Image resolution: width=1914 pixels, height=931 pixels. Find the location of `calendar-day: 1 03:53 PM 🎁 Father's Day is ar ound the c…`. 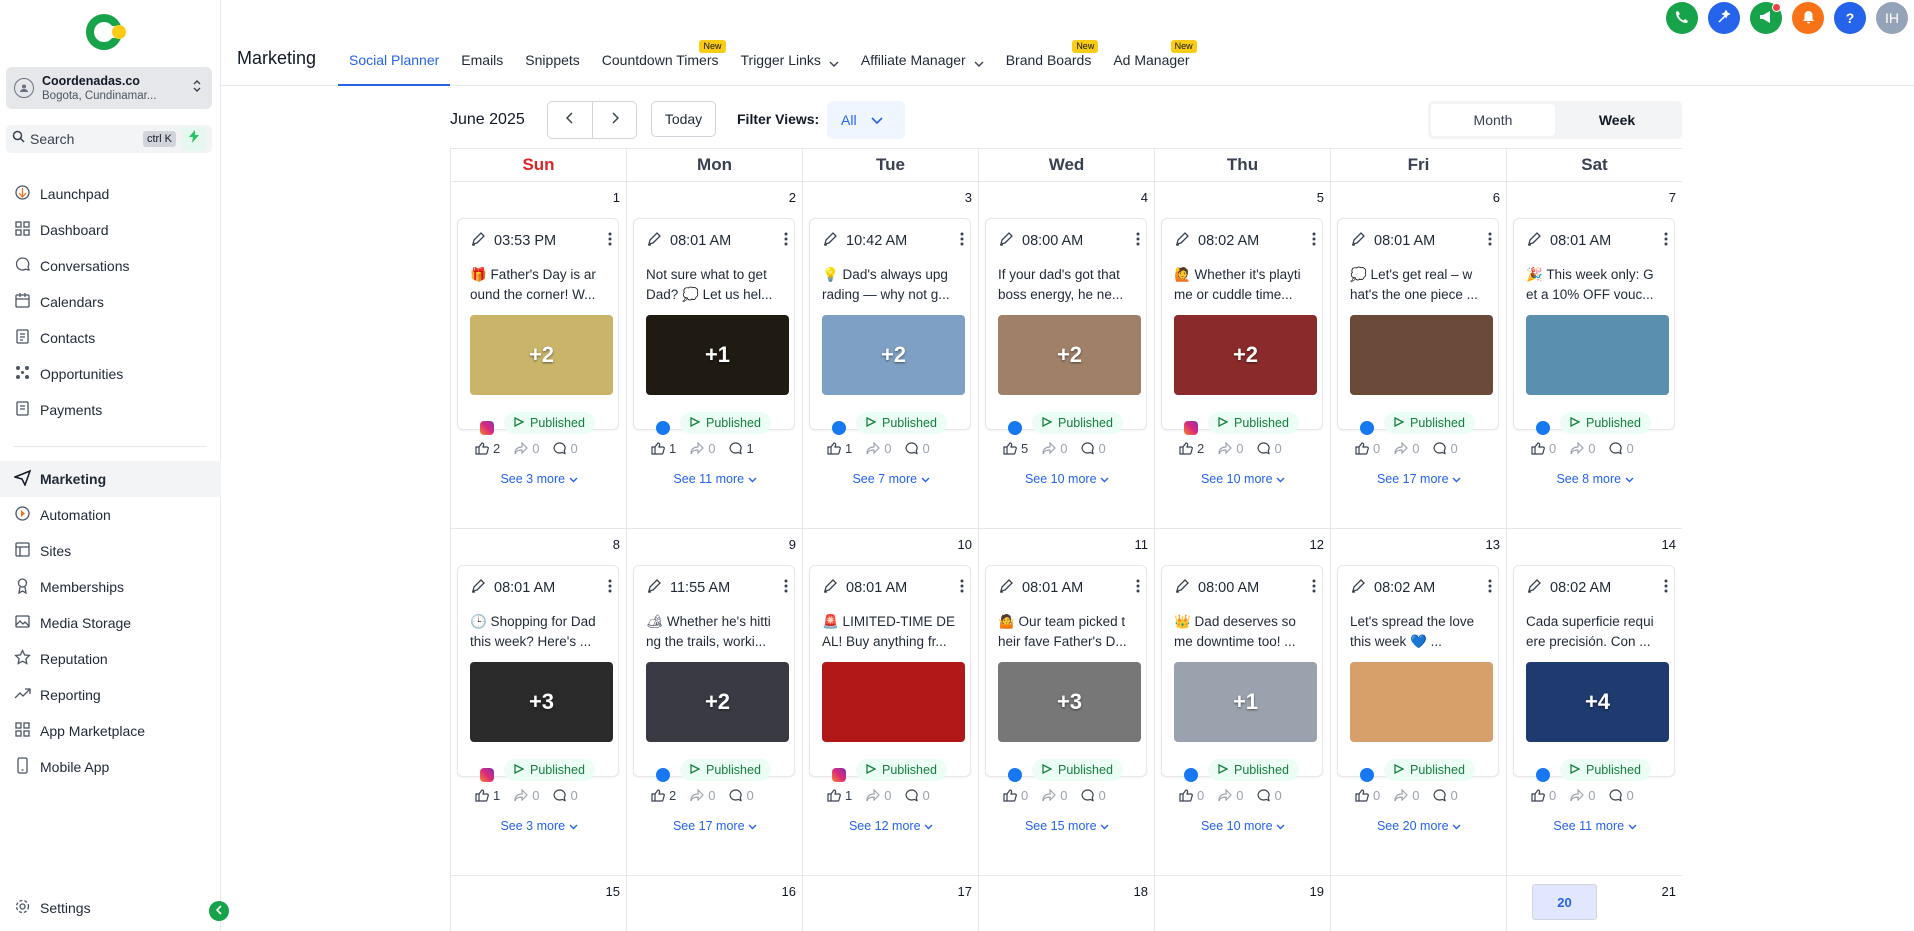

calendar-day: 1 03:53 PM 🎁 Father's Day is ar ound the c… is located at coordinates (539, 355).